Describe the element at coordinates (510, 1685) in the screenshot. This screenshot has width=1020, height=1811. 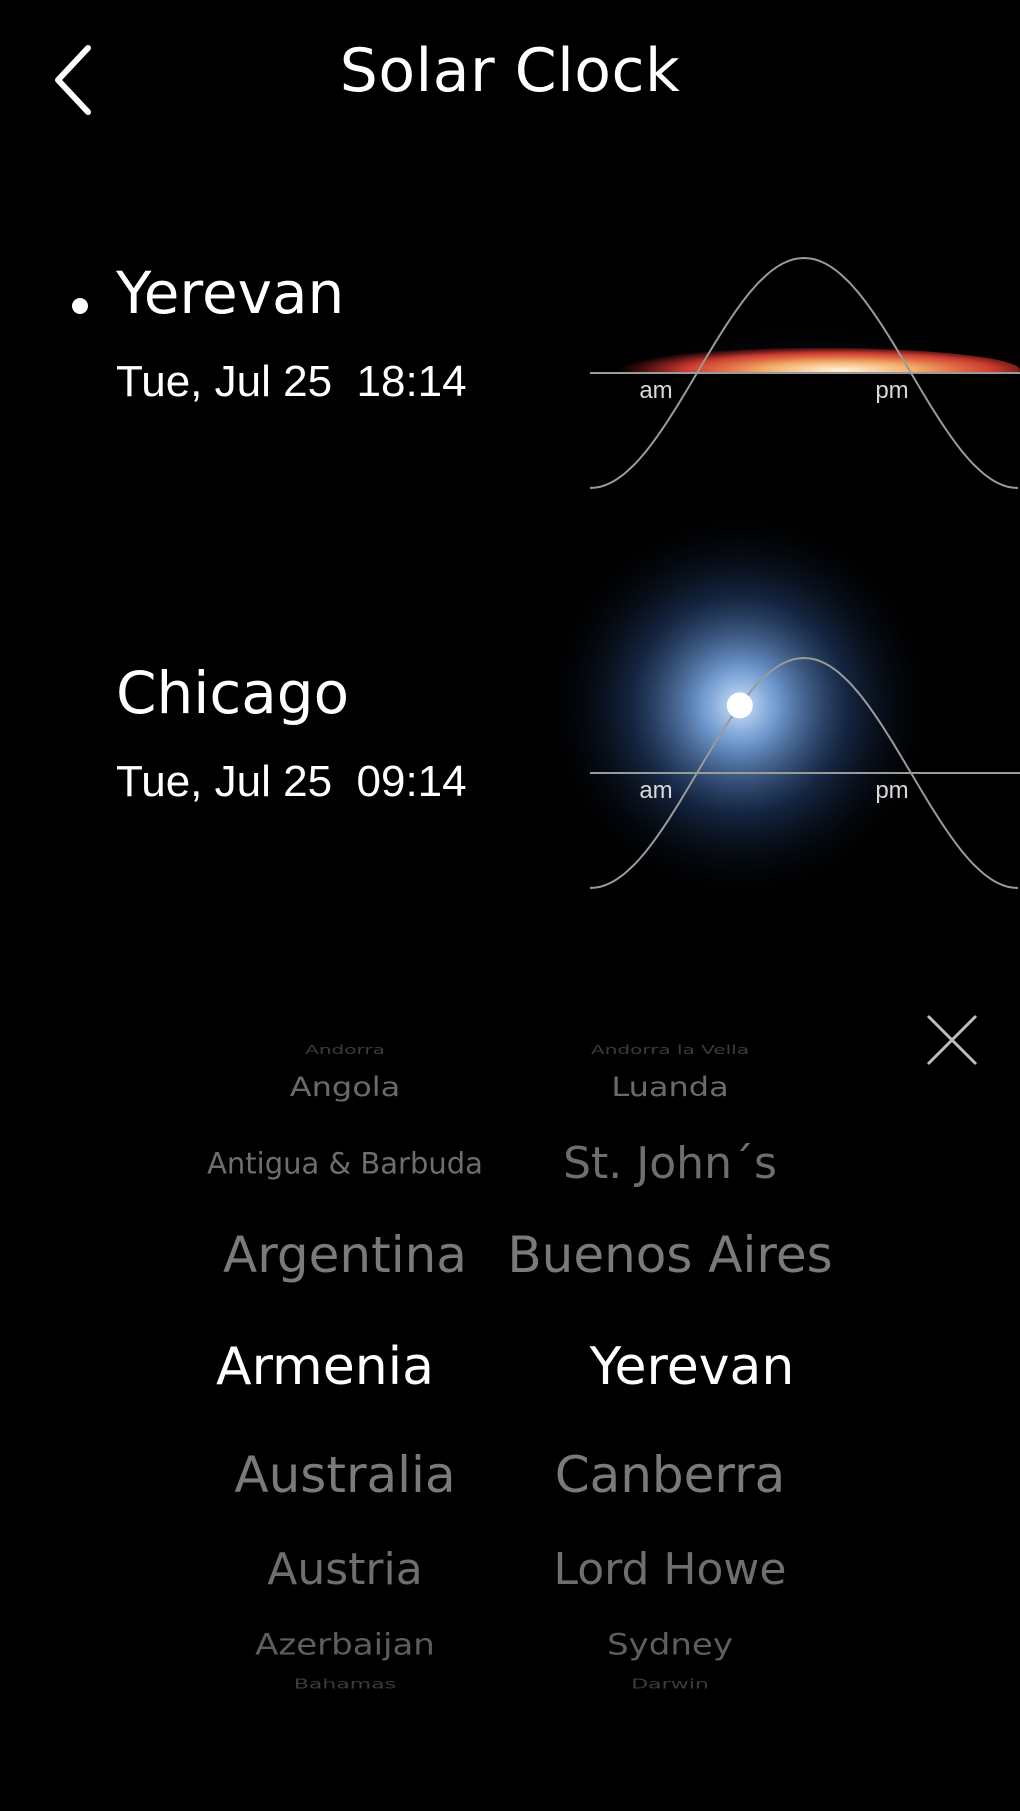
I see `picker-row: Bahamas Darwin` at that location.